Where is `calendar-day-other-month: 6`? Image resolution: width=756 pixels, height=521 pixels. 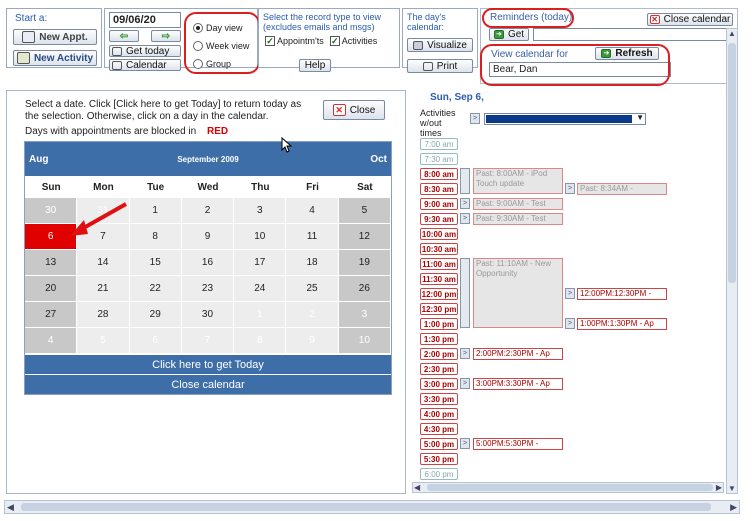 calendar-day-other-month: 6 is located at coordinates (155, 341).